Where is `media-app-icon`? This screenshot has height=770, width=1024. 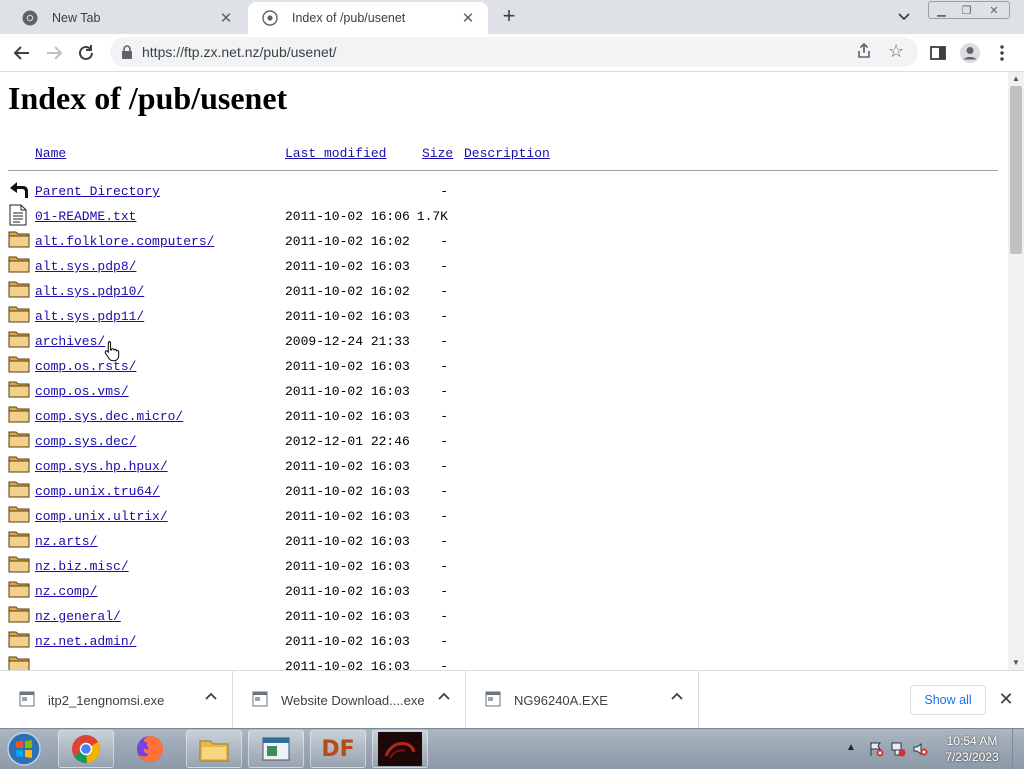 media-app-icon is located at coordinates (400, 749).